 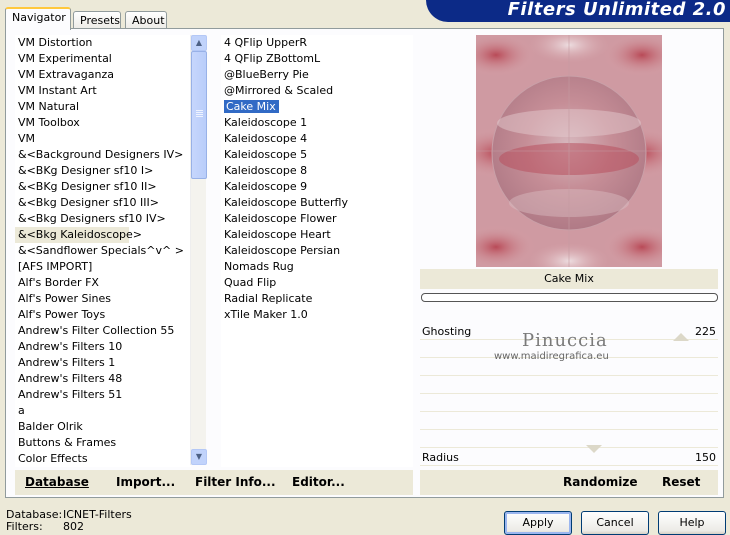 What do you see at coordinates (103, 91) in the screenshot?
I see `category-item: VM Instant Art` at bounding box center [103, 91].